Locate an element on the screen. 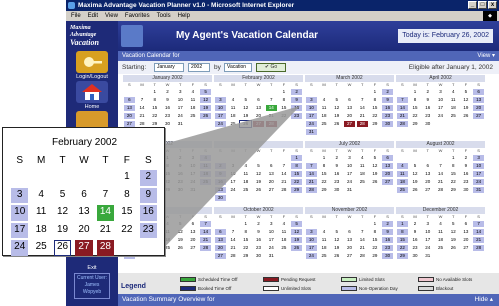  zoom-calendar-day: 17 is located at coordinates (20, 230).